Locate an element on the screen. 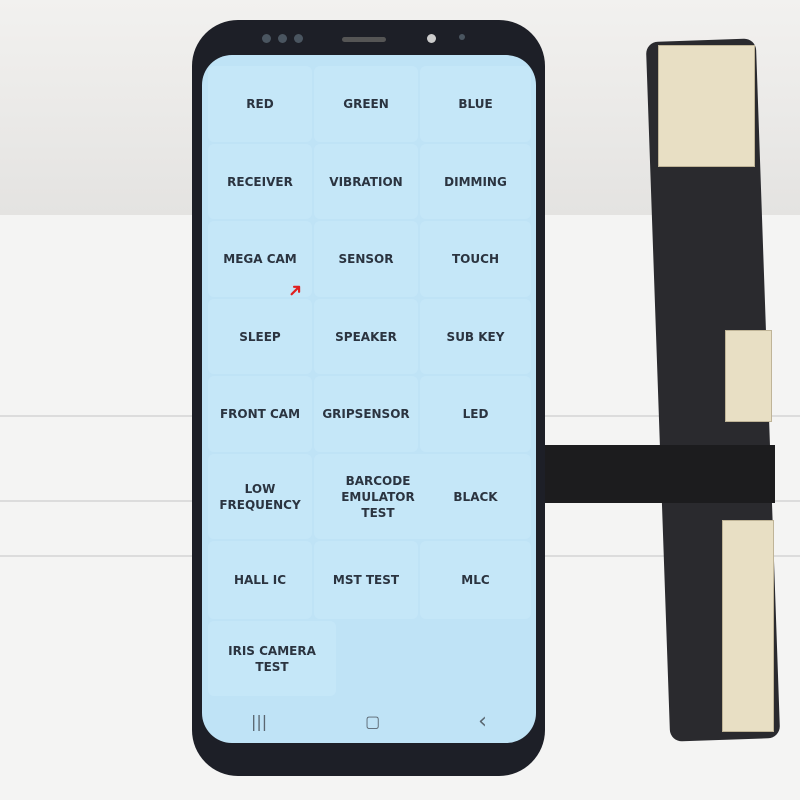 The height and width of the screenshot is (800, 800). menu-item-touch: TOUCH is located at coordinates (475, 259).